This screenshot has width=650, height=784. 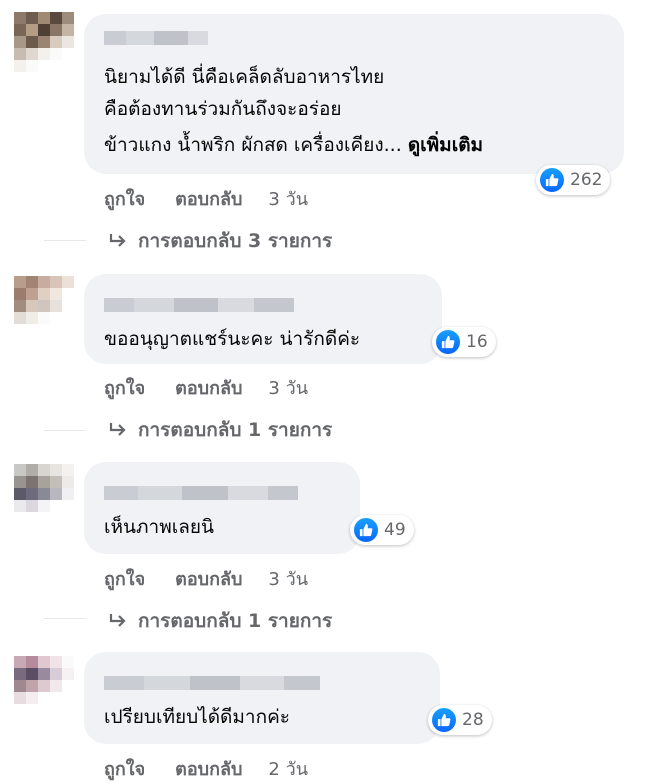 What do you see at coordinates (445, 145) in the screenshot?
I see `see-more-link: ดูเพิ่มเติม` at bounding box center [445, 145].